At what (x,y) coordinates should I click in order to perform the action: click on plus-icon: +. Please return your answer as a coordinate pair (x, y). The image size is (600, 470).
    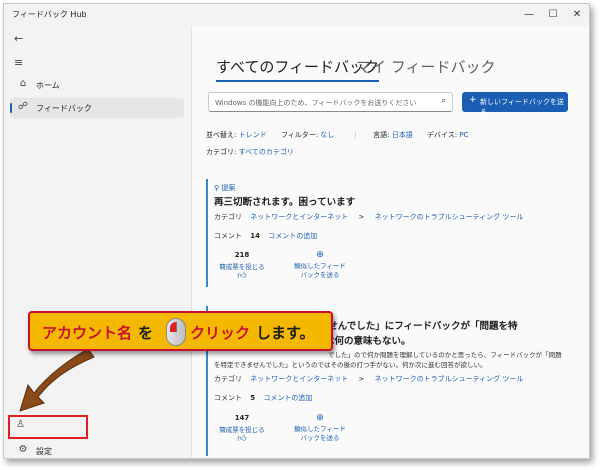
    Looking at the image, I should click on (473, 100).